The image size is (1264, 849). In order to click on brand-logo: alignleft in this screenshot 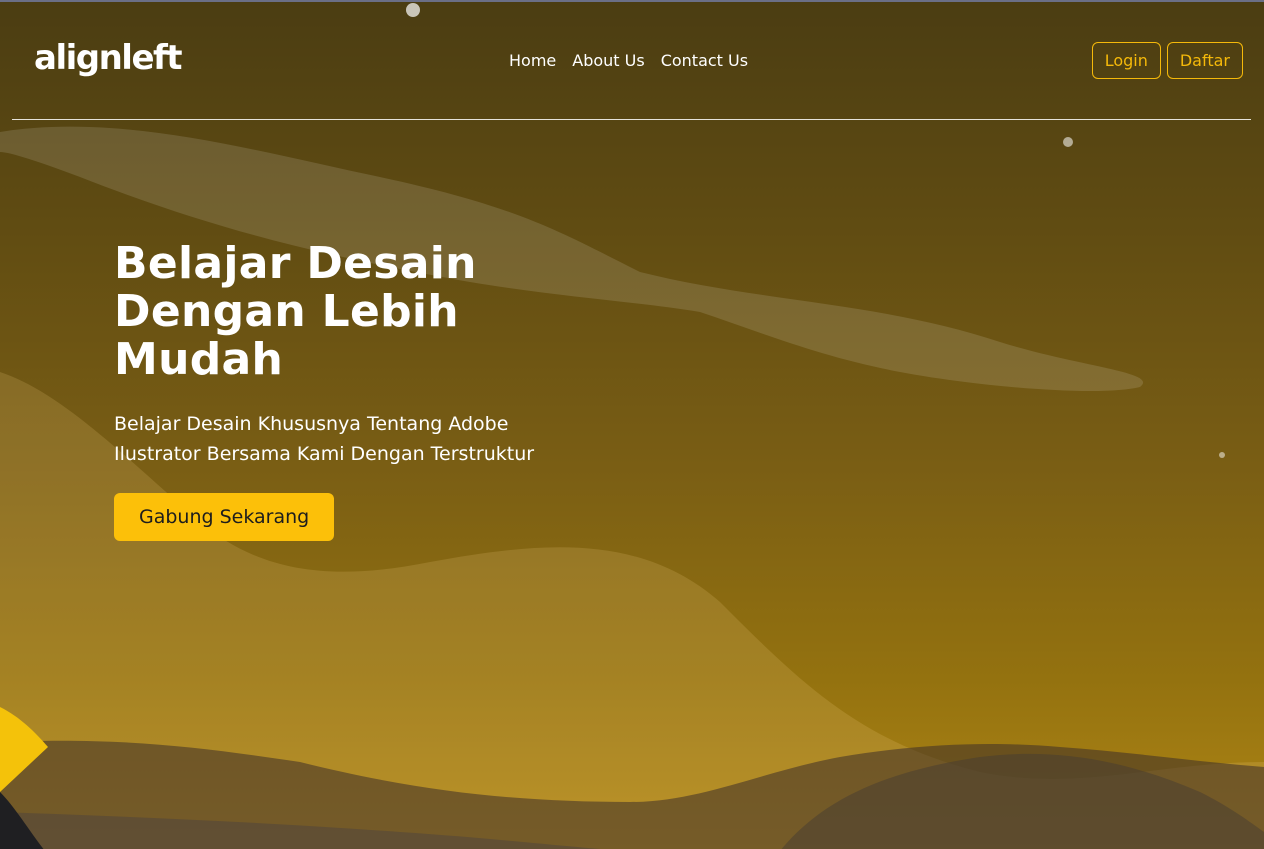, I will do `click(108, 58)`.